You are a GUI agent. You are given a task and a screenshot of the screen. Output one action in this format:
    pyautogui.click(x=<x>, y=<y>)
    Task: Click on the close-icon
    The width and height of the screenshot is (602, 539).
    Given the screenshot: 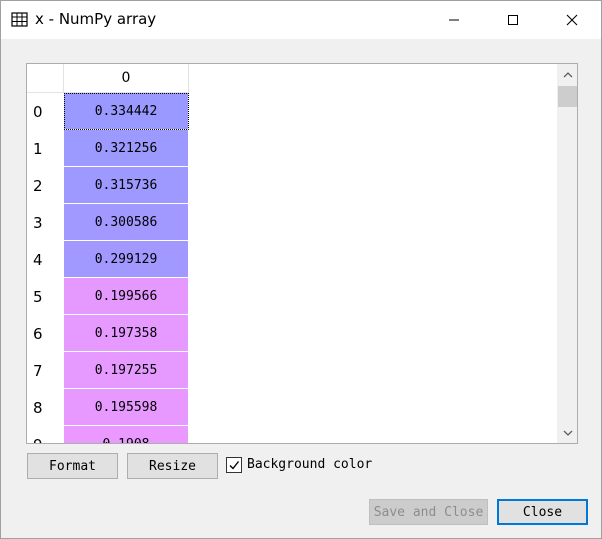 What is the action you would take?
    pyautogui.click(x=572, y=20)
    